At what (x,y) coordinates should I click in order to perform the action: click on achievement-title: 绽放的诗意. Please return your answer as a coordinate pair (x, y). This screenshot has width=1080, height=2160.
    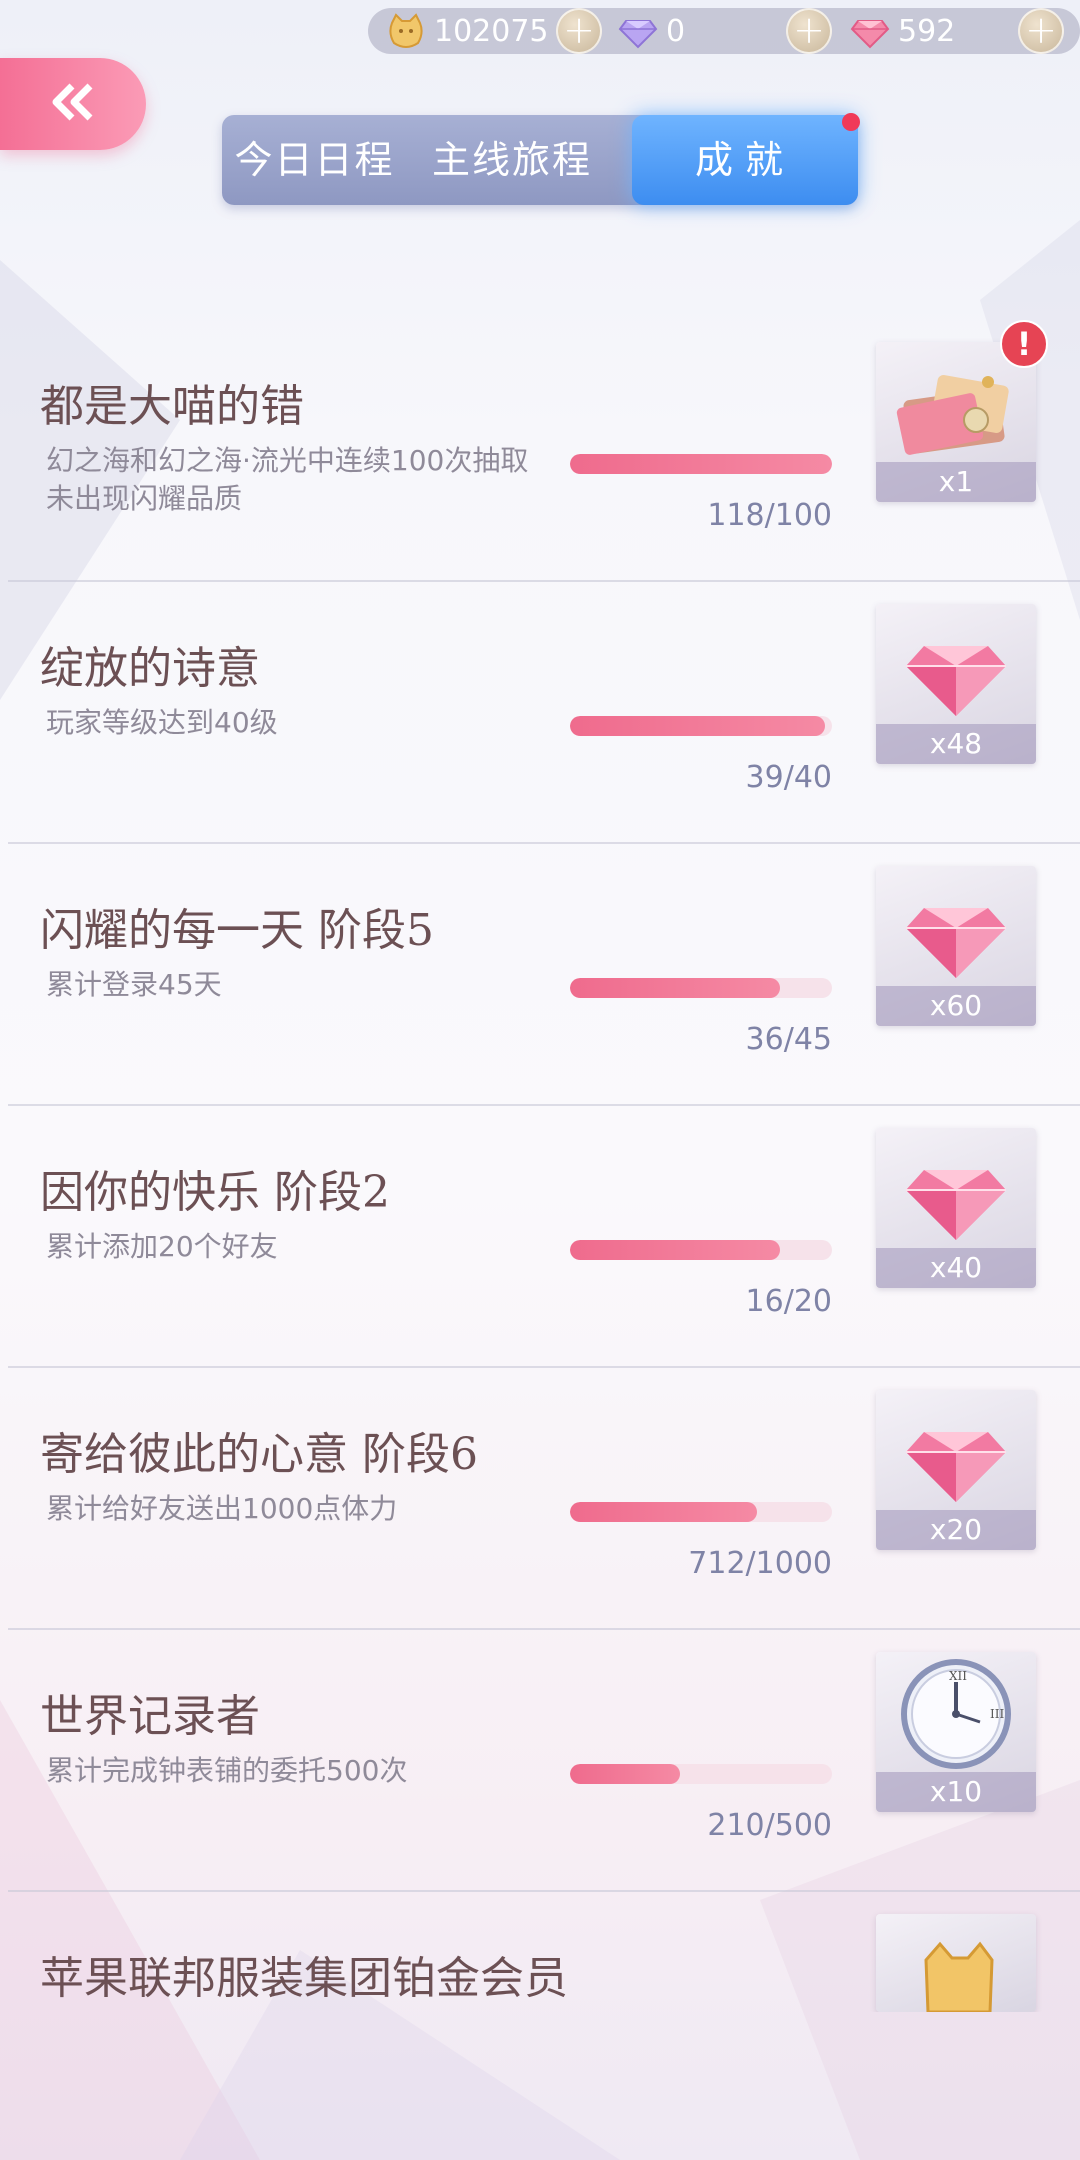
    Looking at the image, I should click on (150, 668).